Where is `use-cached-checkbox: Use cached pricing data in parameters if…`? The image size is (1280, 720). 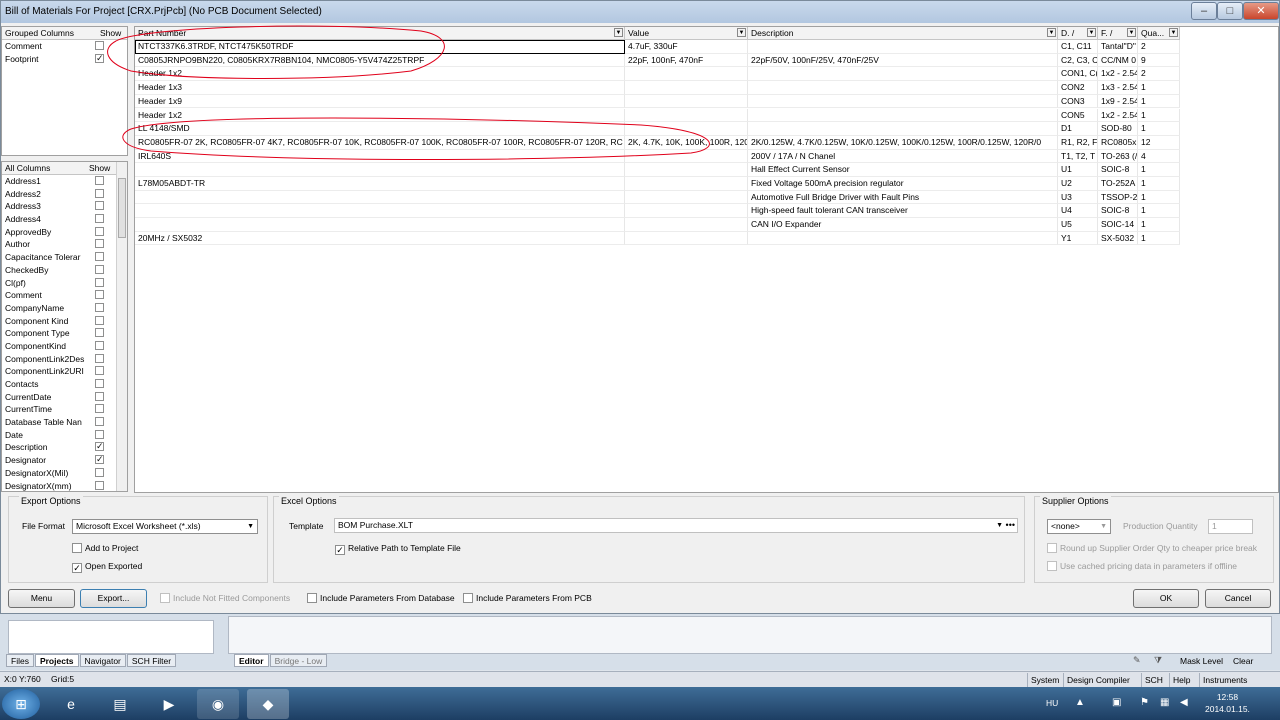 use-cached-checkbox: Use cached pricing data in parameters if… is located at coordinates (1142, 566).